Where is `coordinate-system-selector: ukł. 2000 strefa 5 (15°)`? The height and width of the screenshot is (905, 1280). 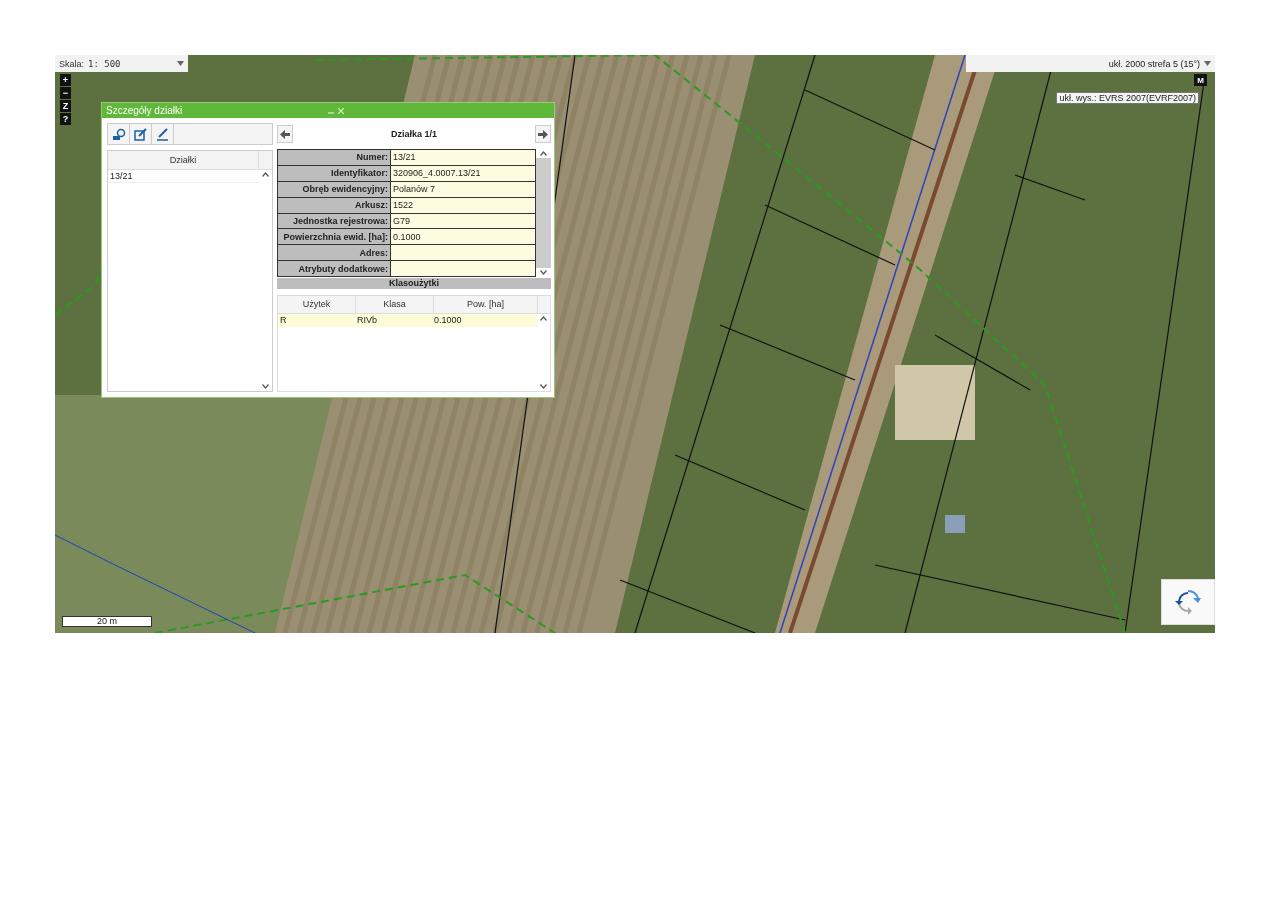
coordinate-system-selector: ukł. 2000 strefa 5 (15°) is located at coordinates (1090, 63).